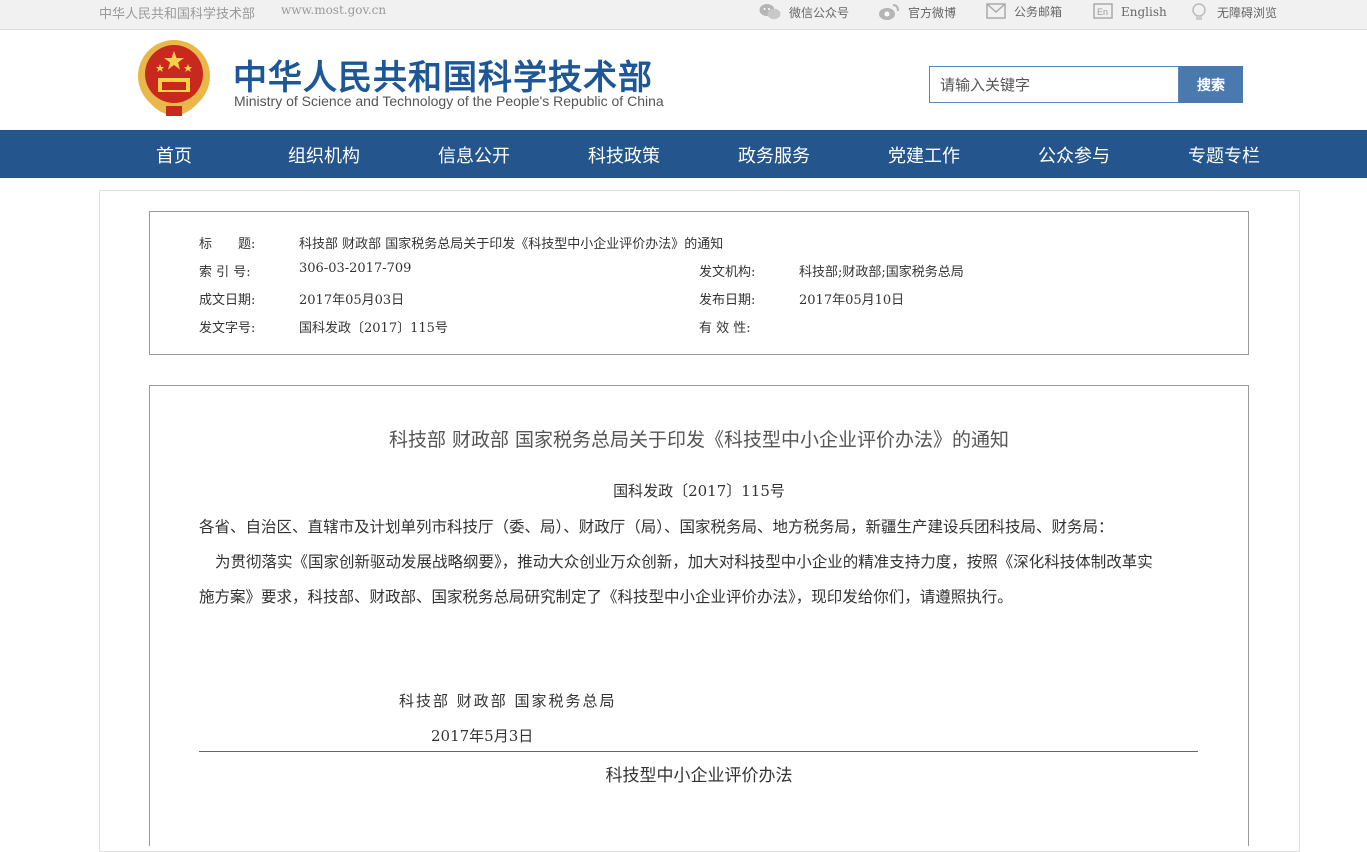 This screenshot has height=852, width=1367. I want to click on mail-link: 公务邮箱, so click(1024, 12).